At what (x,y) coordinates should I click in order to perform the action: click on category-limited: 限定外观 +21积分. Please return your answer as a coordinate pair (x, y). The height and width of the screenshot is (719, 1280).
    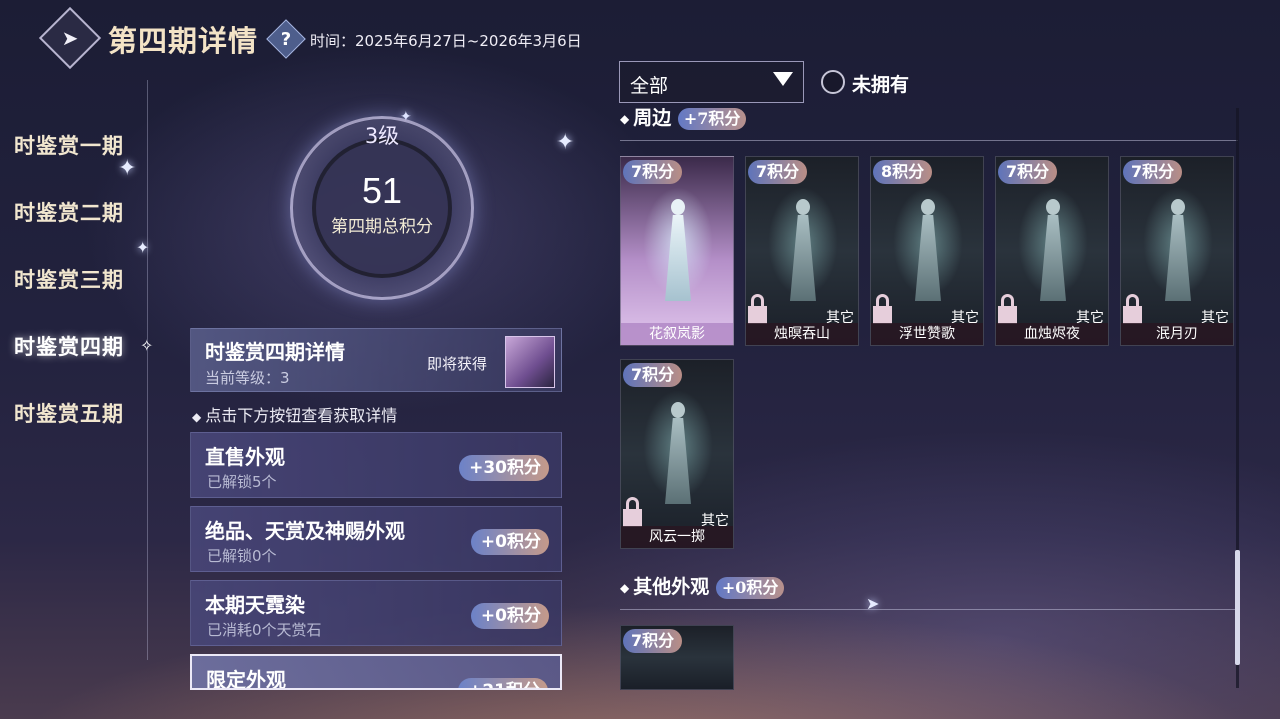
    Looking at the image, I should click on (376, 672).